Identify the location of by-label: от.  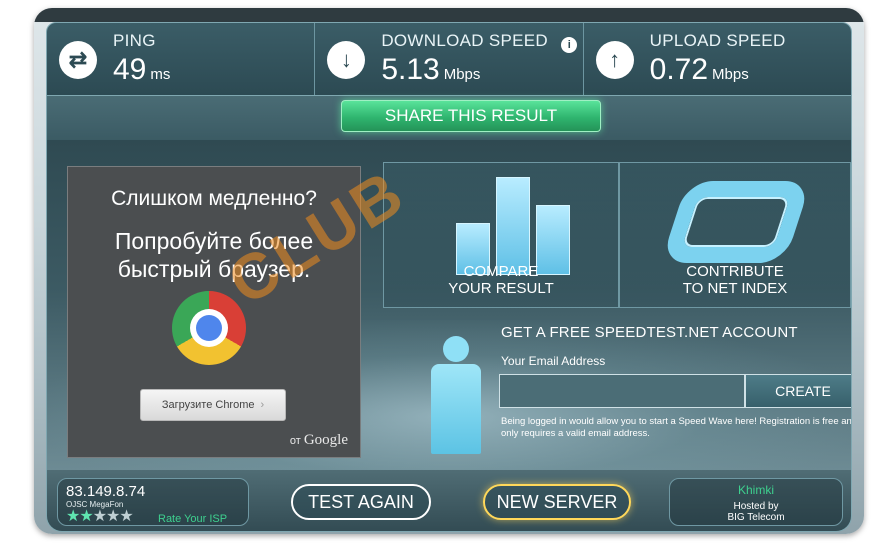
(295, 441).